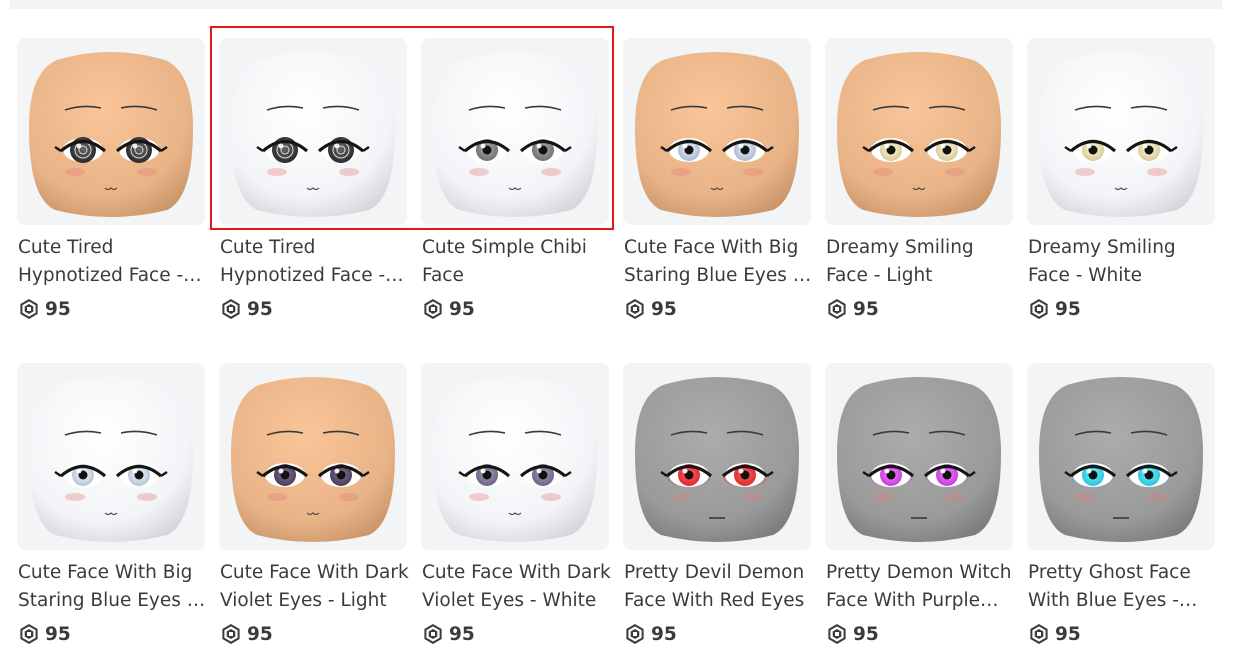  I want to click on item-name: Cute Simple Chibi Face, so click(517, 262).